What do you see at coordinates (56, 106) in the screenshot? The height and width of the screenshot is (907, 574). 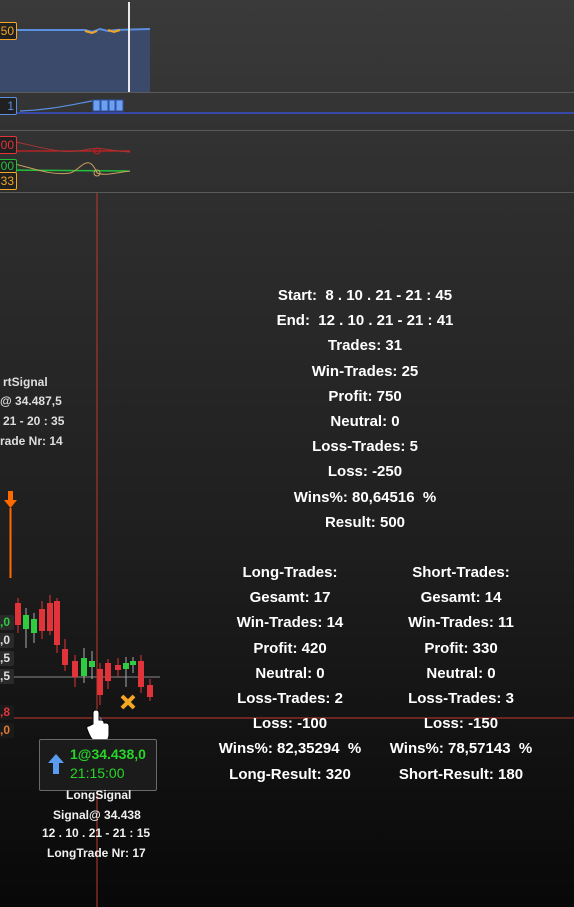 I see `signal-curve` at bounding box center [56, 106].